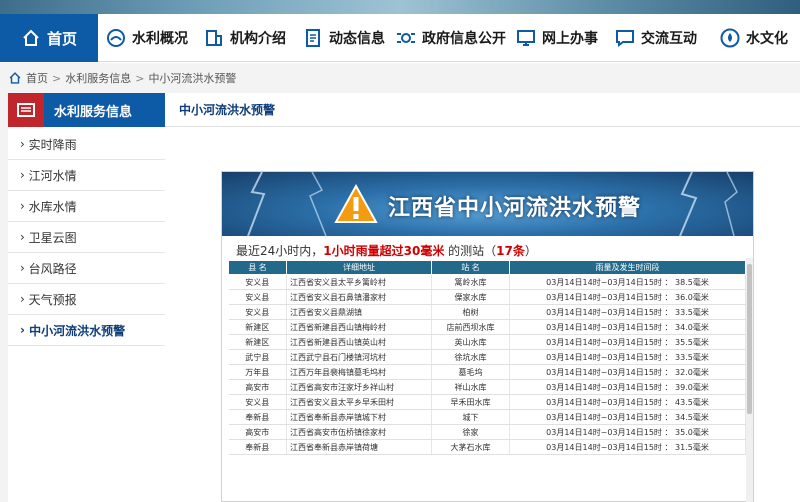  What do you see at coordinates (52, 206) in the screenshot?
I see `sidebar-item-label: 水库水情` at bounding box center [52, 206].